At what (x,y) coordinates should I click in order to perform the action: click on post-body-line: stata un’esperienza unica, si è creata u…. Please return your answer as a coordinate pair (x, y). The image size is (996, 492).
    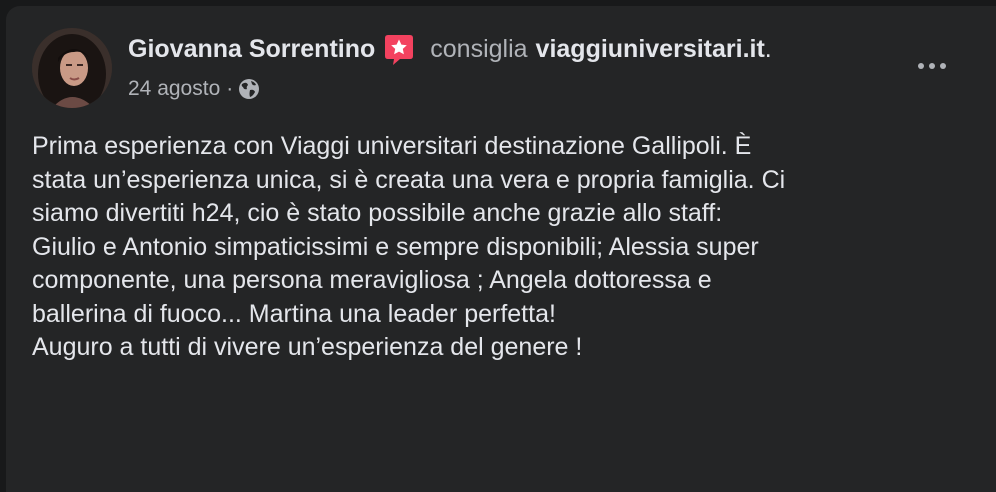
    Looking at the image, I should click on (409, 179).